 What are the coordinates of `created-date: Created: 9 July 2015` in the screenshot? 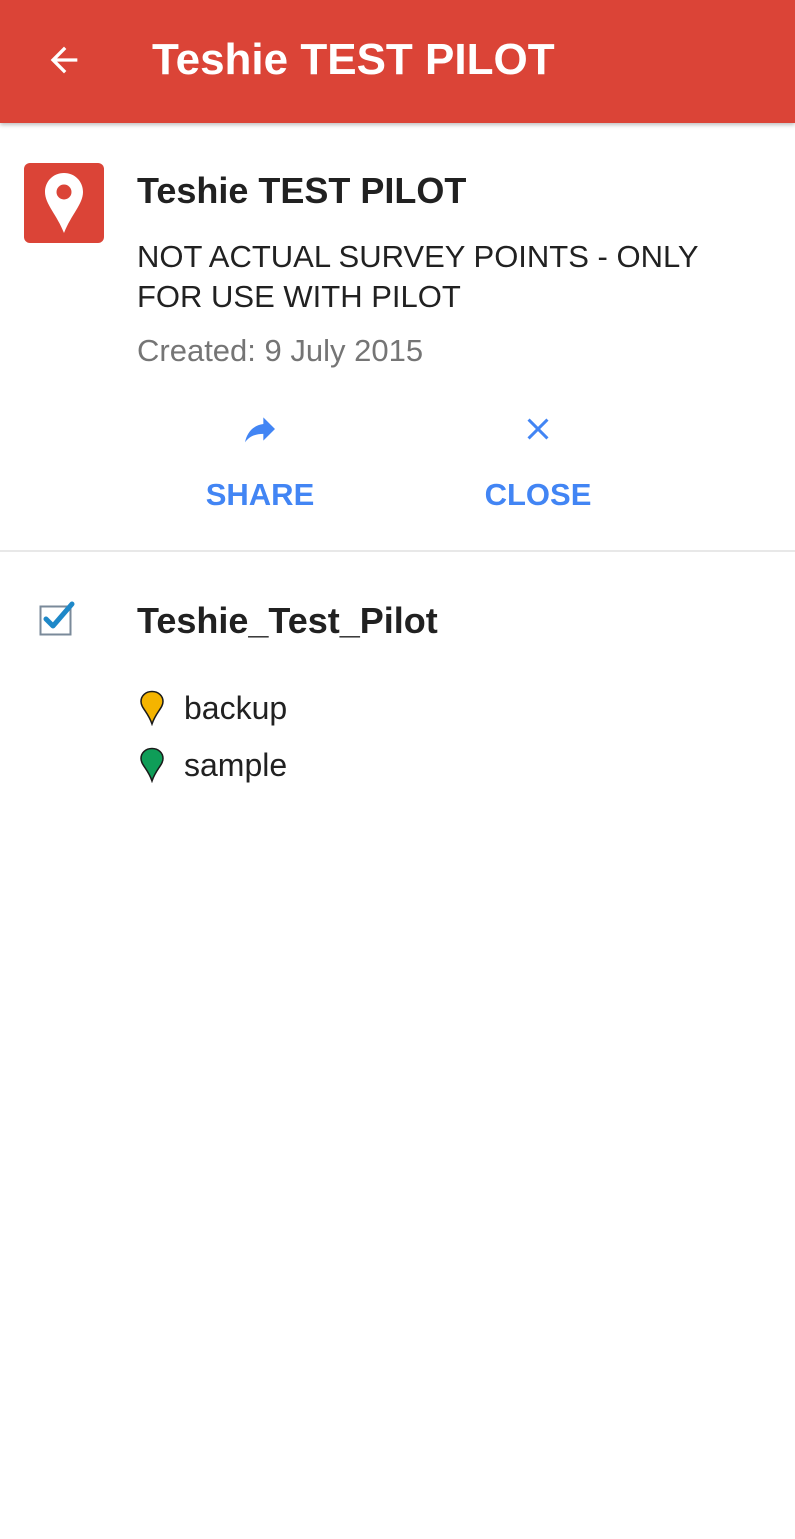 It's located at (280, 350).